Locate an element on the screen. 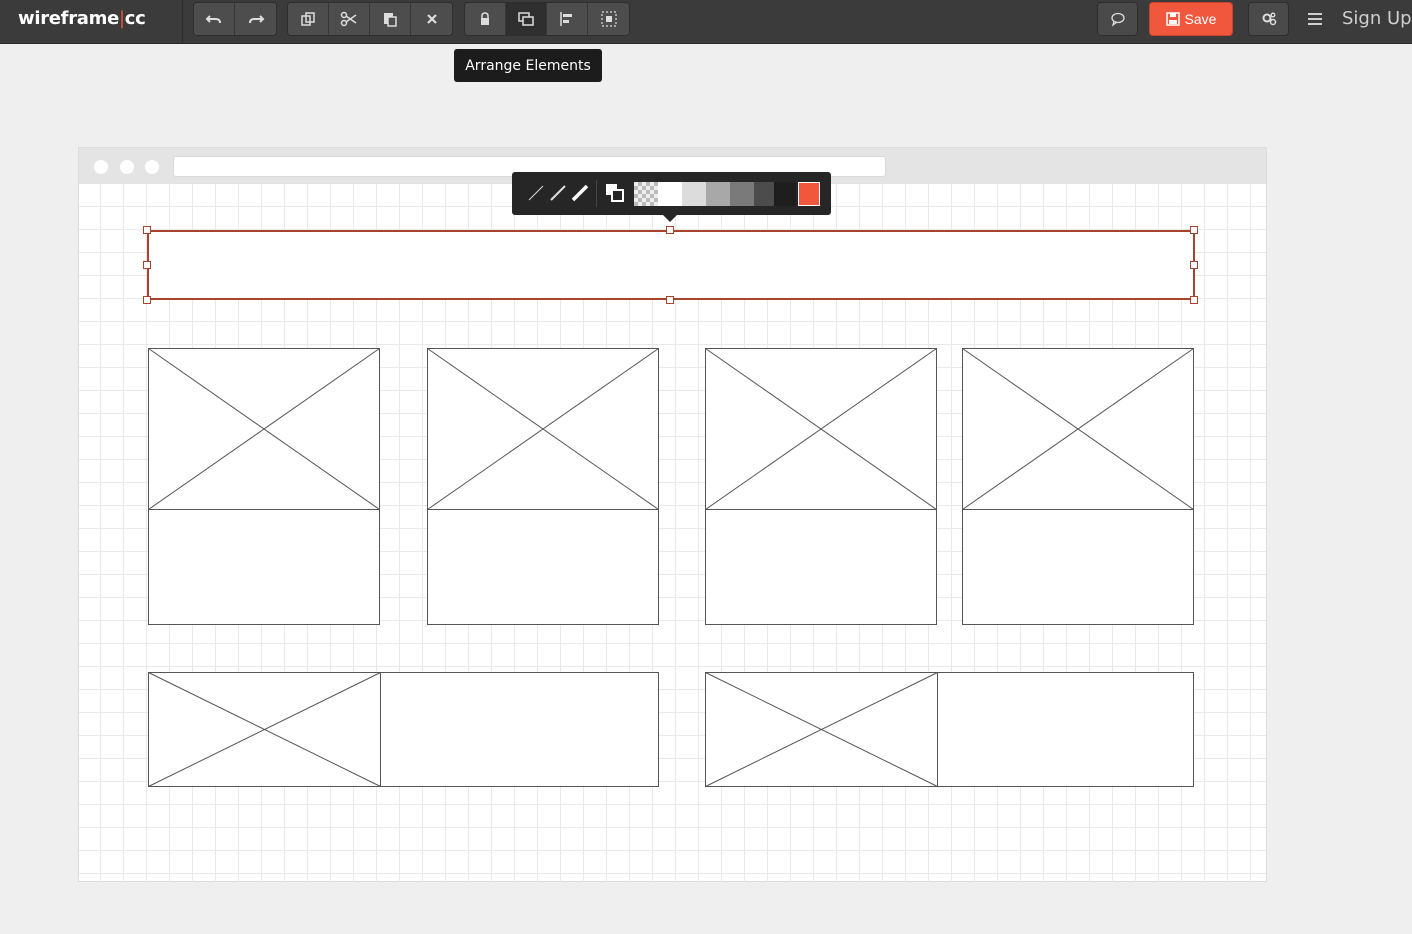  thin-line-icon is located at coordinates (536, 193).